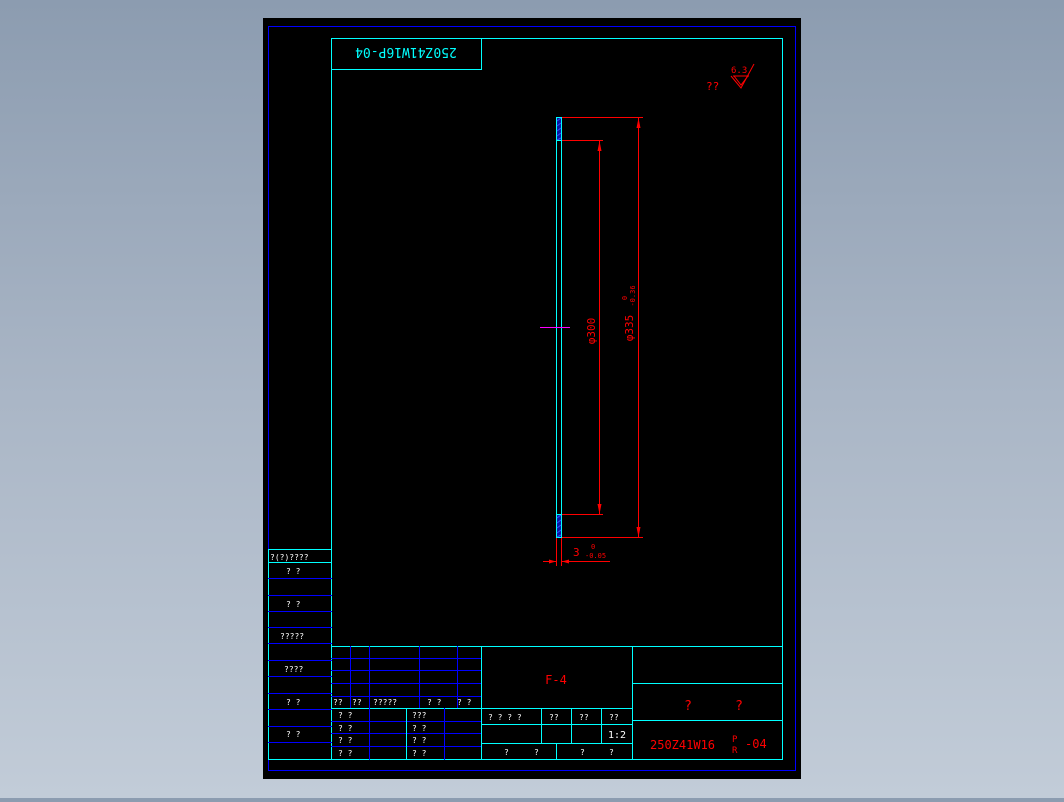 This screenshot has height=802, width=1064. I want to click on sign-row-3-a: ? ?, so click(345, 740).